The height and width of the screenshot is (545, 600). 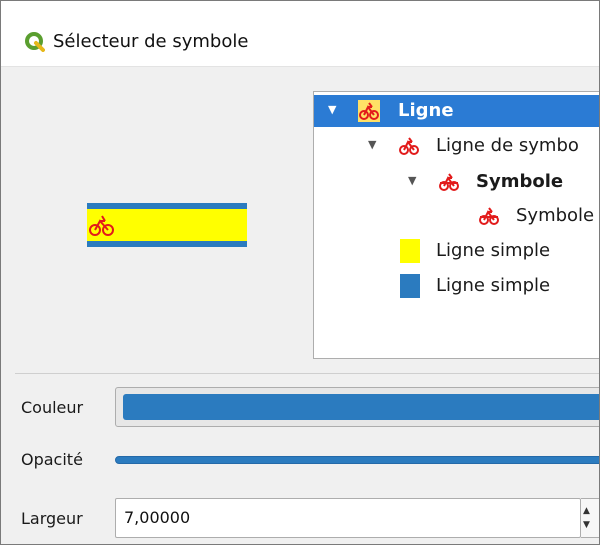 I want to click on color-picker-button, so click(x=357, y=407).